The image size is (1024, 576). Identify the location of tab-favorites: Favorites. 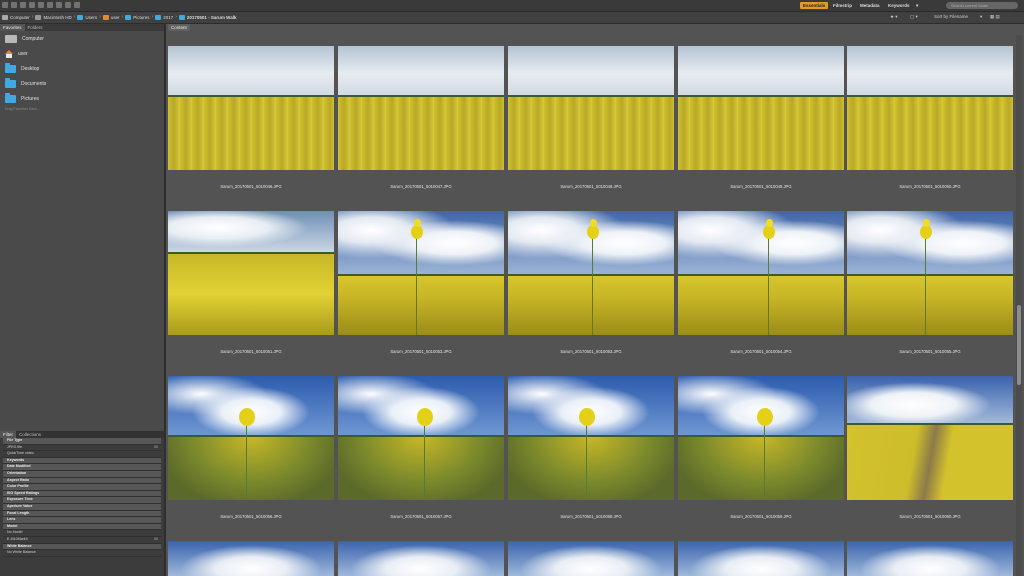
(12, 27).